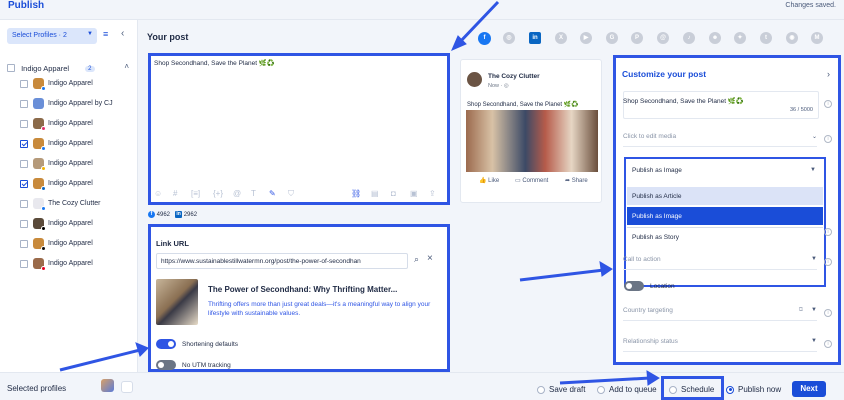  What do you see at coordinates (562, 275) in the screenshot?
I see `arrow-to-dropdown` at bounding box center [562, 275].